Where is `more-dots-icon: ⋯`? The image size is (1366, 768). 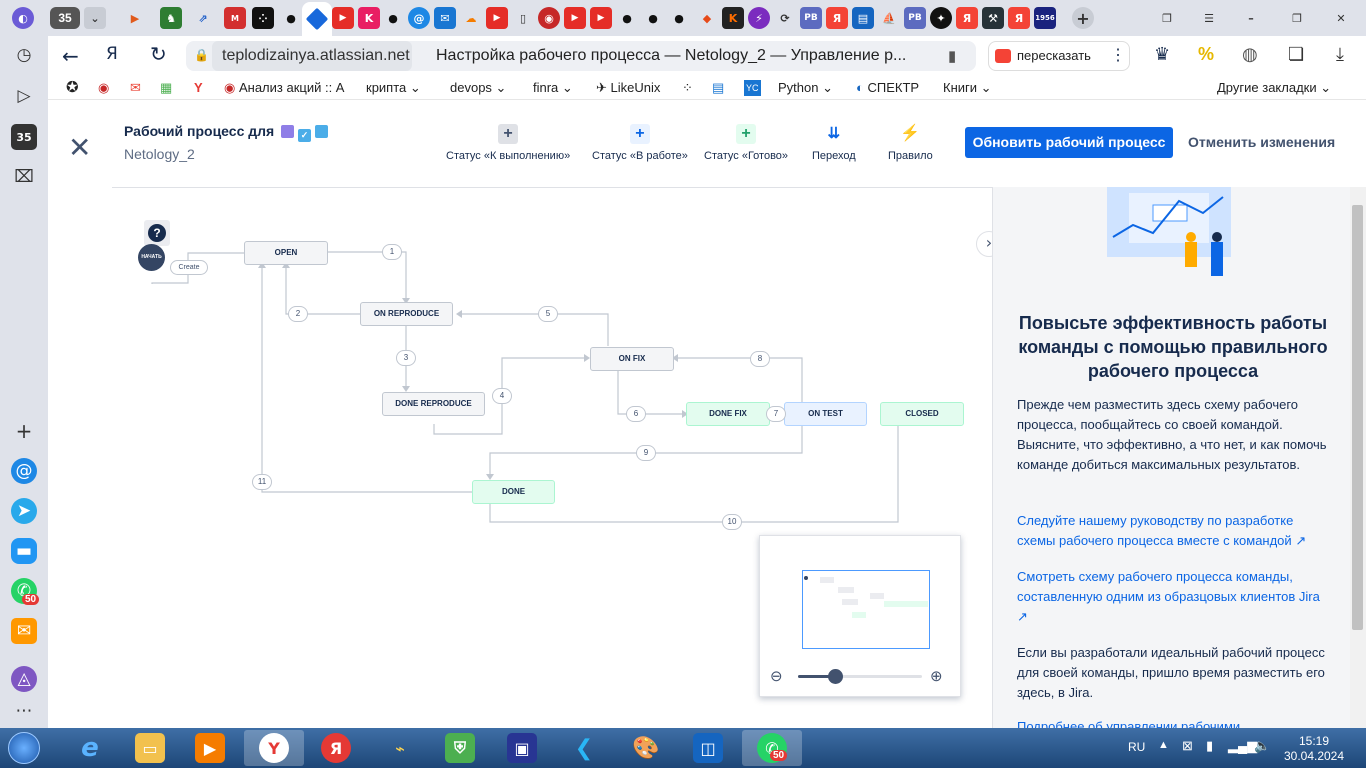 more-dots-icon: ⋯ is located at coordinates (24, 711).